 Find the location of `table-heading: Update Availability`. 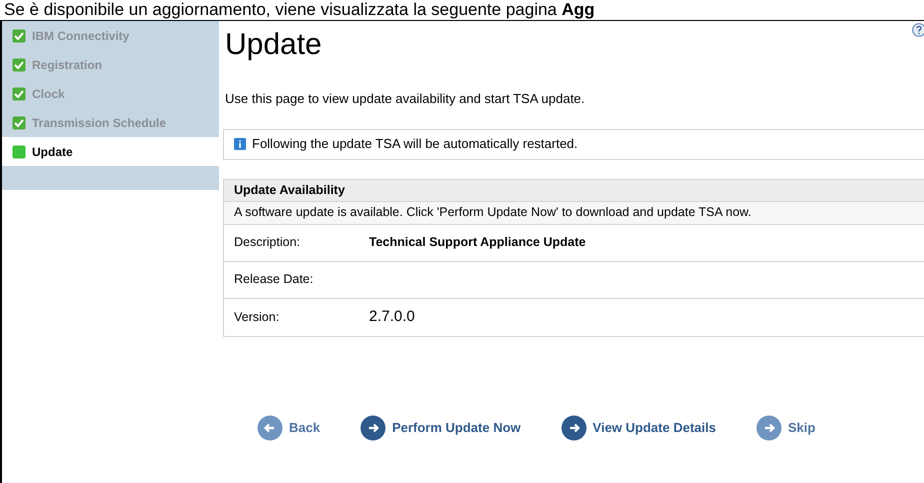

table-heading: Update Availability is located at coordinates (574, 191).